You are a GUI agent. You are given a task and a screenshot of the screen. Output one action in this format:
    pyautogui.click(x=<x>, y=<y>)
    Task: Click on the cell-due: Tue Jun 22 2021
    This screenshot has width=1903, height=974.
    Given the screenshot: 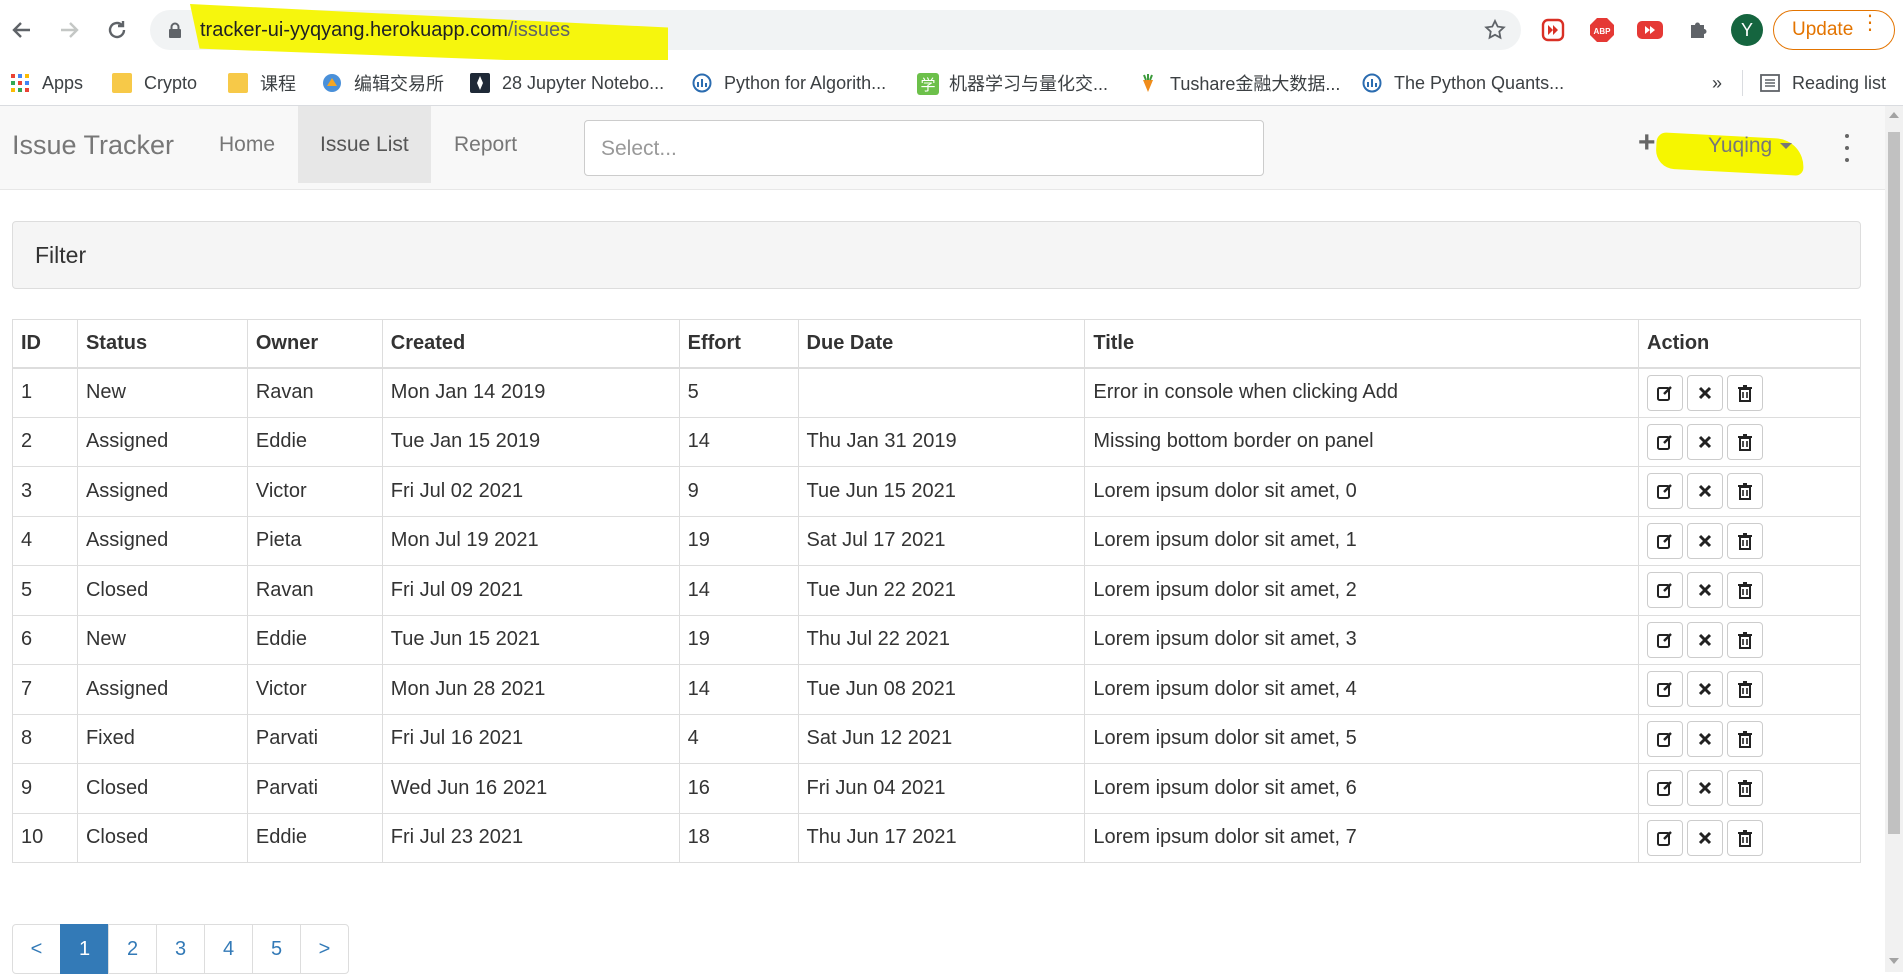 What is the action you would take?
    pyautogui.click(x=941, y=590)
    